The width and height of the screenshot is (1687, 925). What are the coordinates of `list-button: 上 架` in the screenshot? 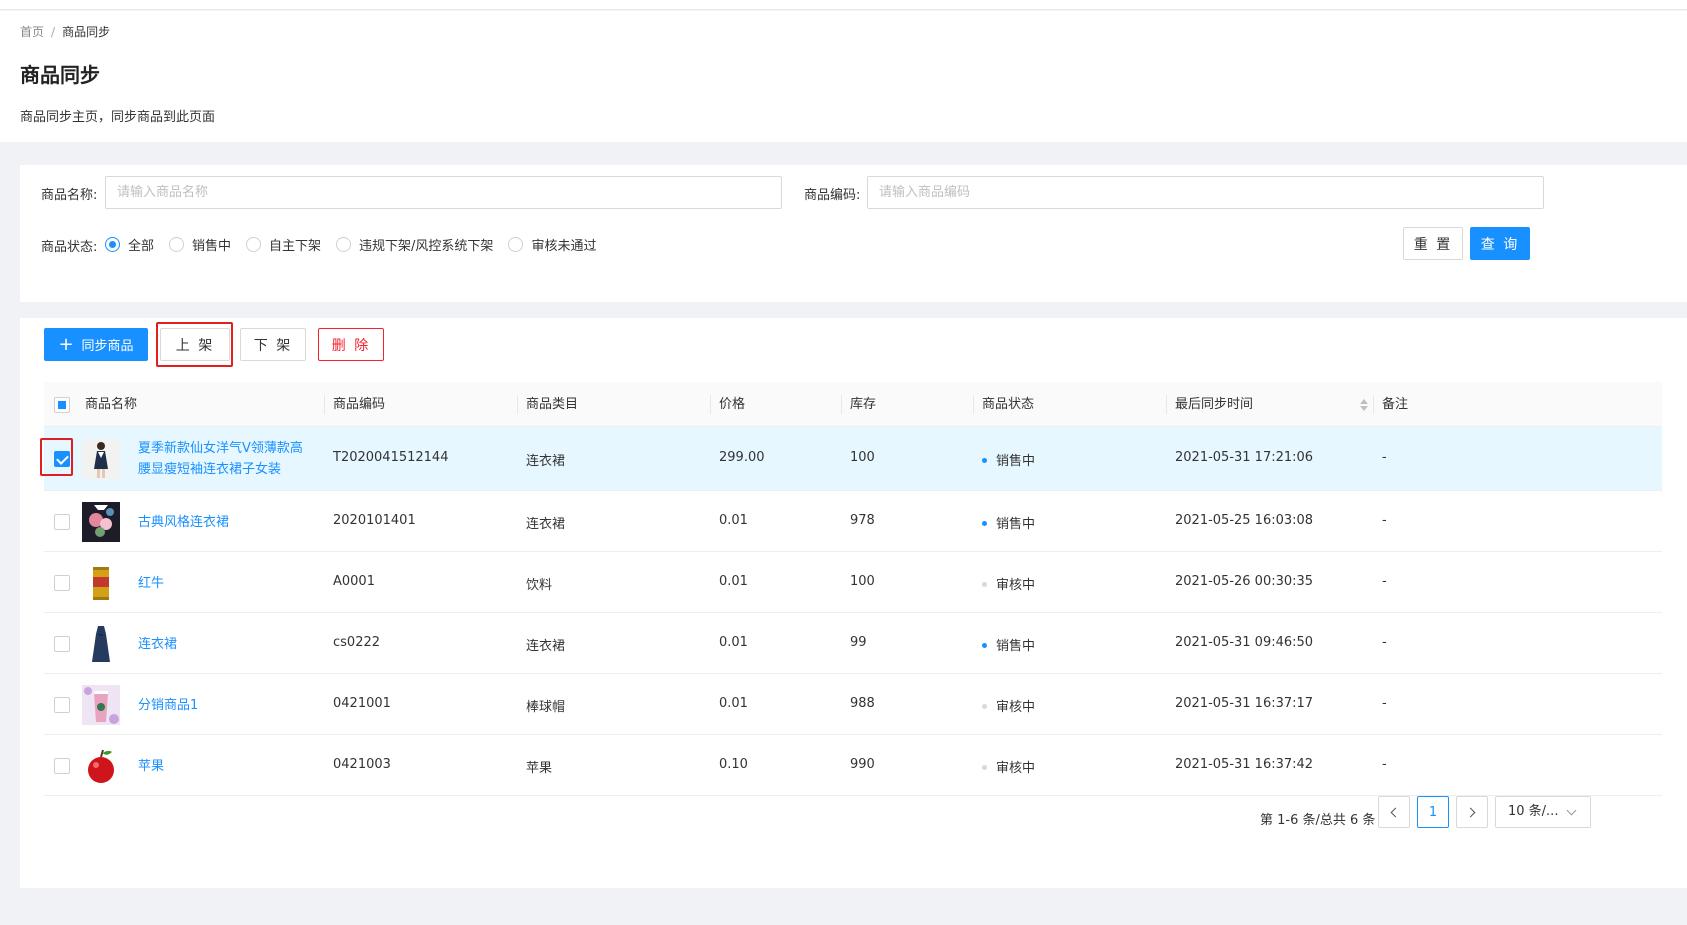 It's located at (195, 344).